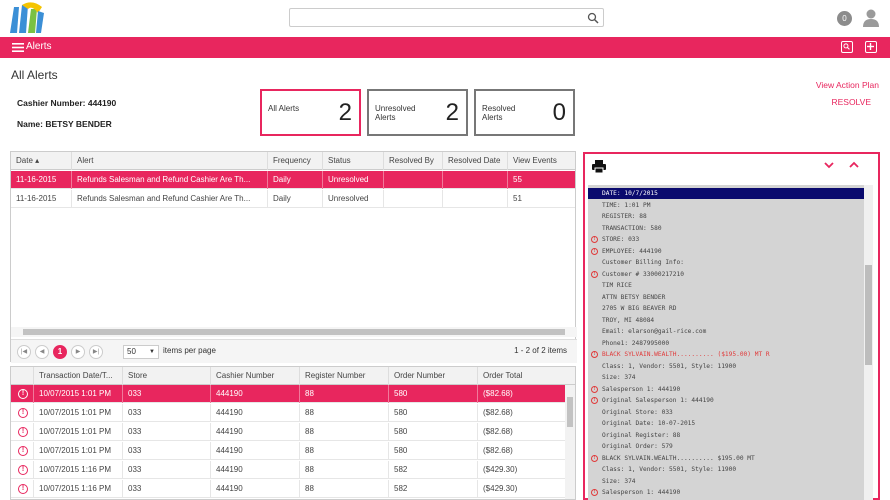 This screenshot has width=890, height=500. Describe the element at coordinates (345, 112) in the screenshot. I see `card-count: 2` at that location.